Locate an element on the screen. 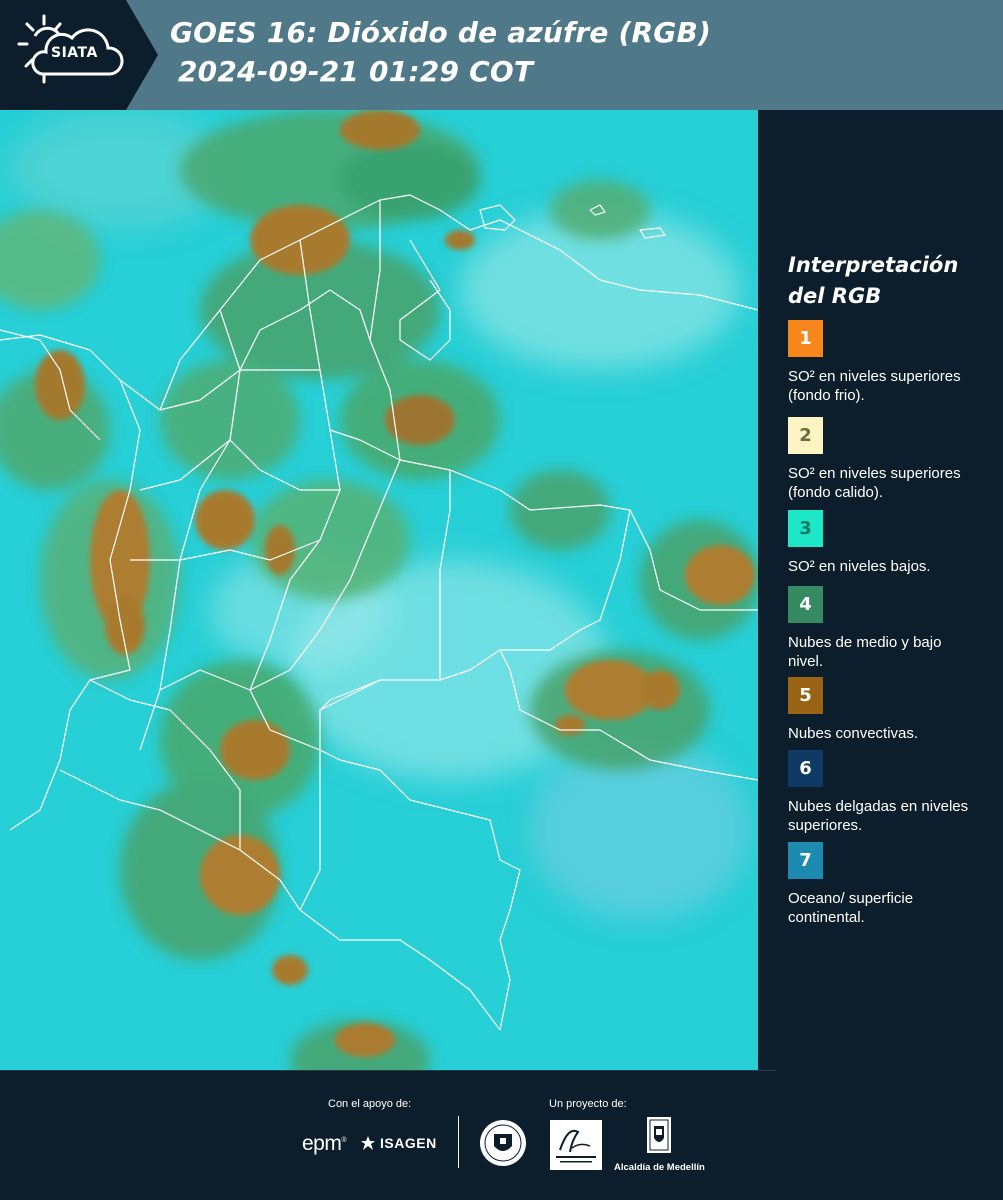 Image resolution: width=1003 pixels, height=1200 pixels. legend-swatch-3: 3 is located at coordinates (805, 528).